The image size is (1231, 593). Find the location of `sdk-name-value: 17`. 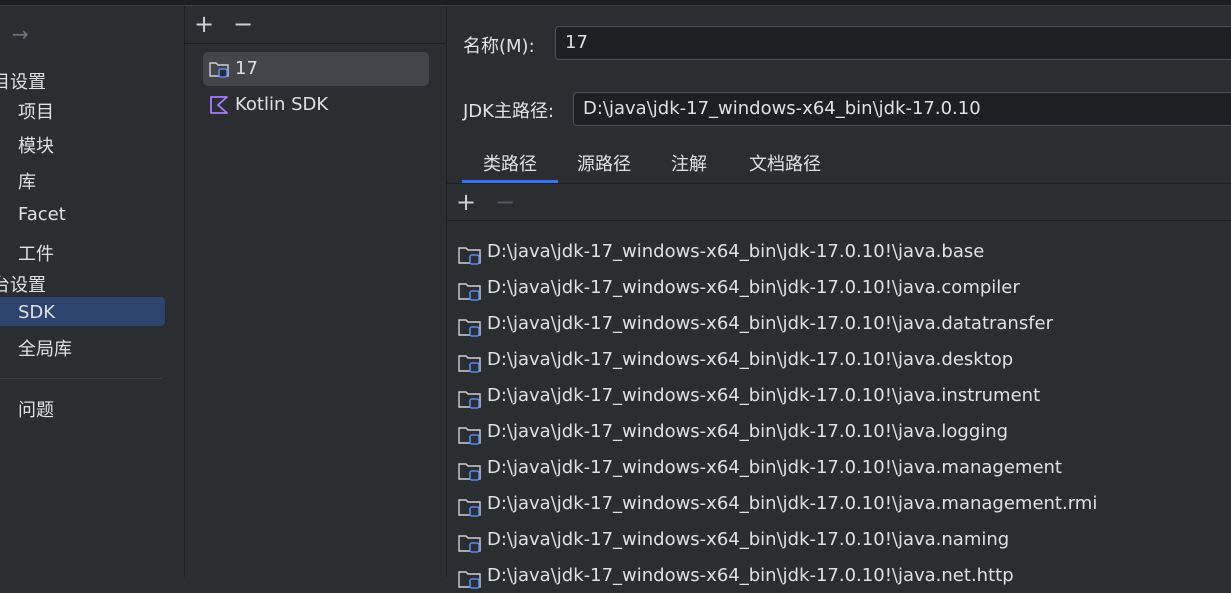

sdk-name-value: 17 is located at coordinates (576, 42).